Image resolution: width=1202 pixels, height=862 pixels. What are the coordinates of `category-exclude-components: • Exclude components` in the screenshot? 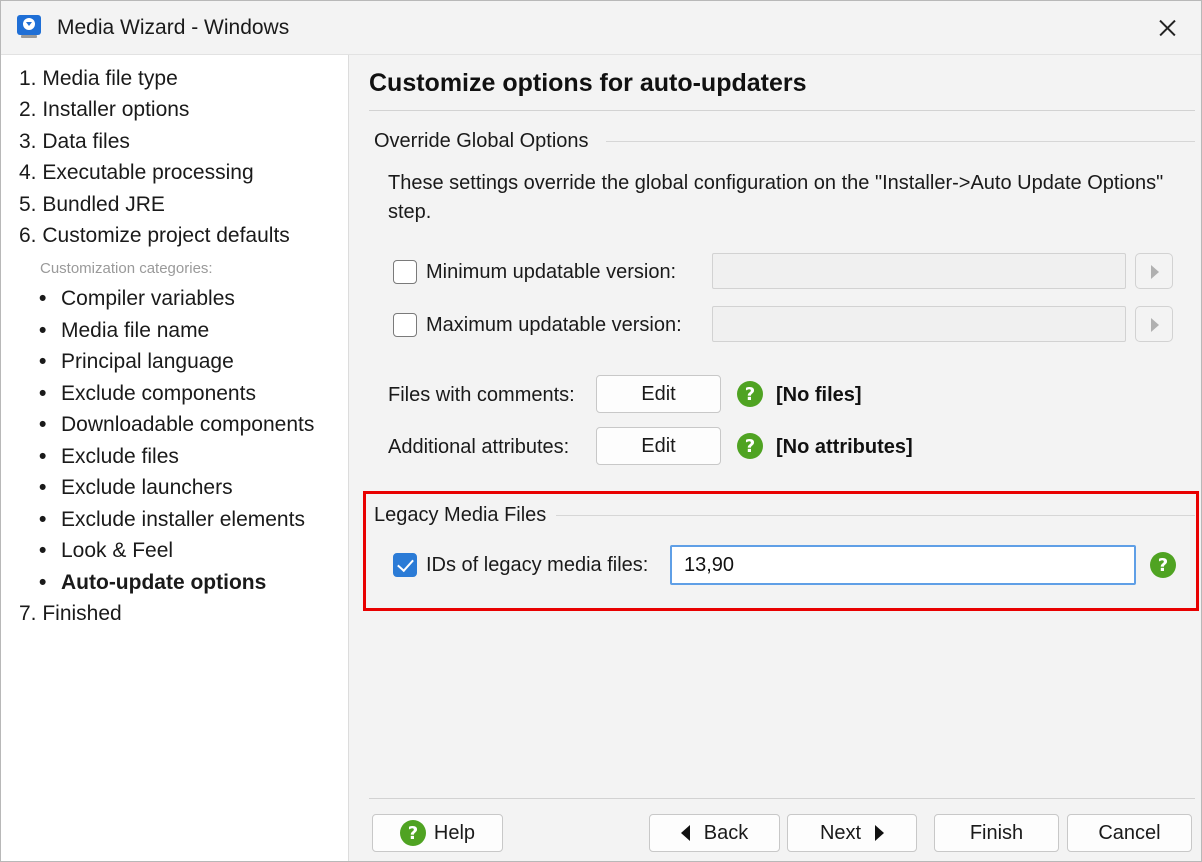 It's located at (147, 394).